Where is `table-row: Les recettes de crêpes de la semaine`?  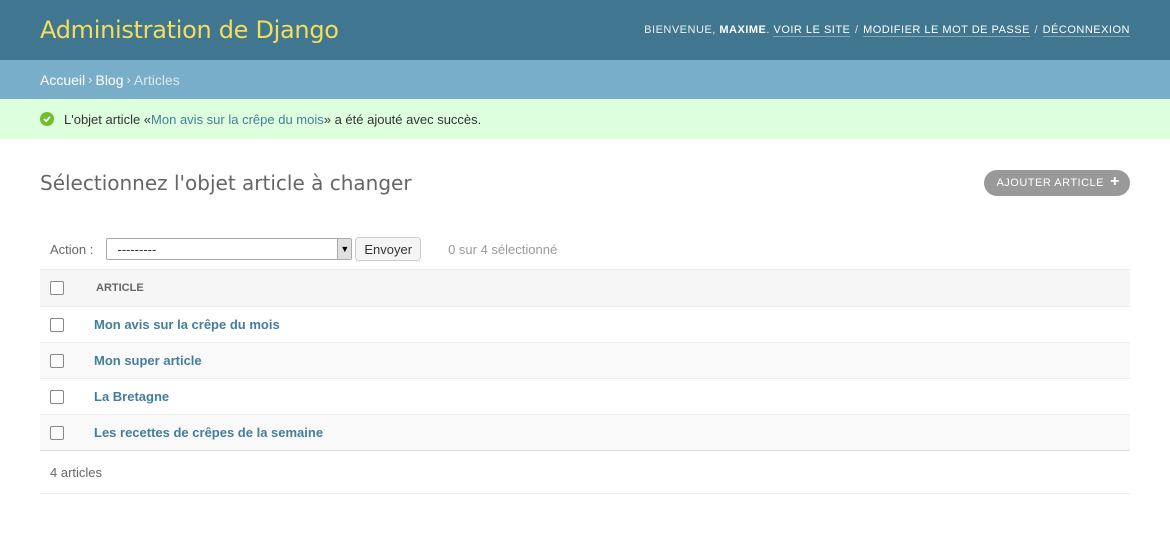
table-row: Les recettes de crêpes de la semaine is located at coordinates (585, 432).